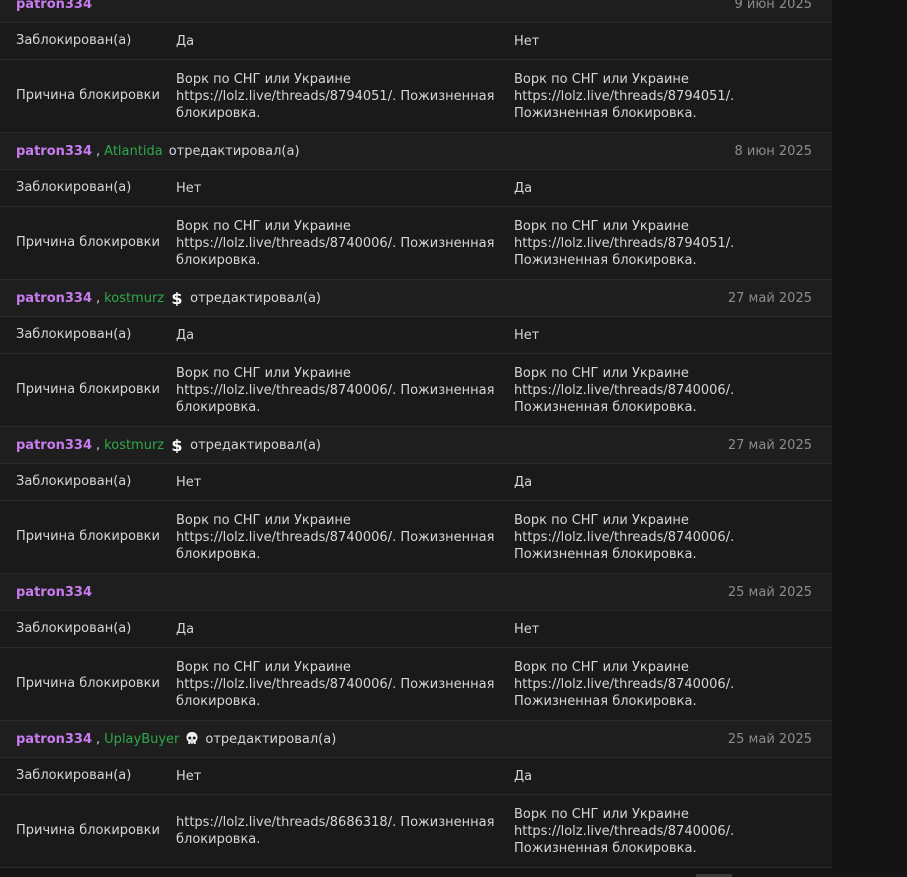  Describe the element at coordinates (773, 6) in the screenshot. I see `entry-date: 9 июн 2025` at that location.